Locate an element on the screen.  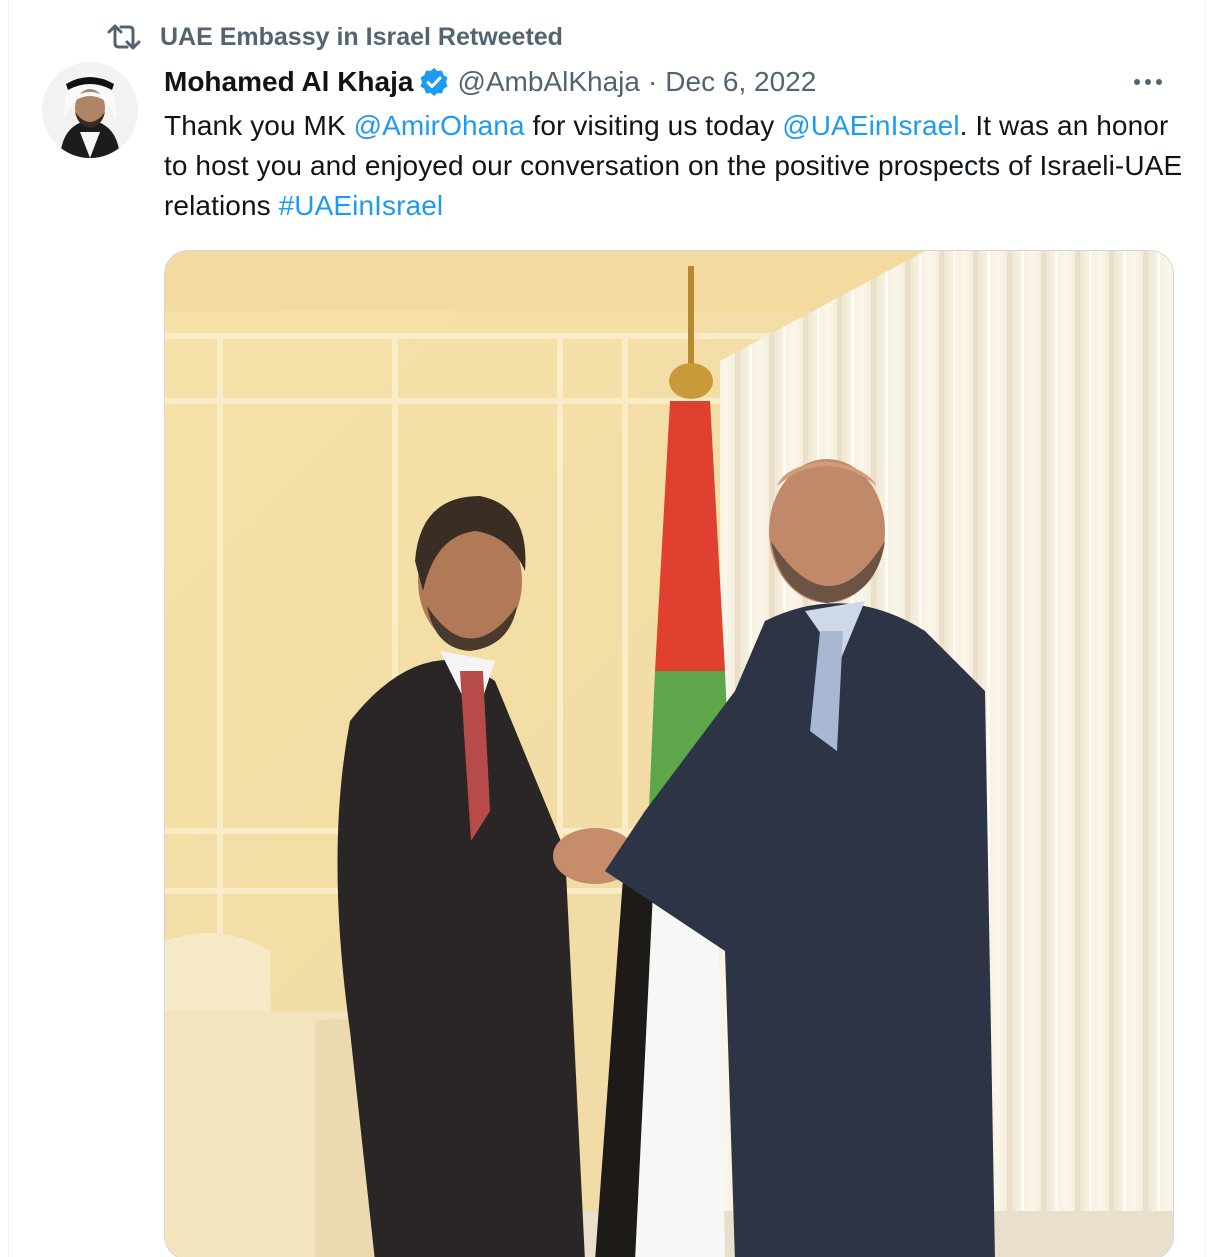
retweet-context: UAE Embassy in Israel Retweeted is located at coordinates (335, 37).